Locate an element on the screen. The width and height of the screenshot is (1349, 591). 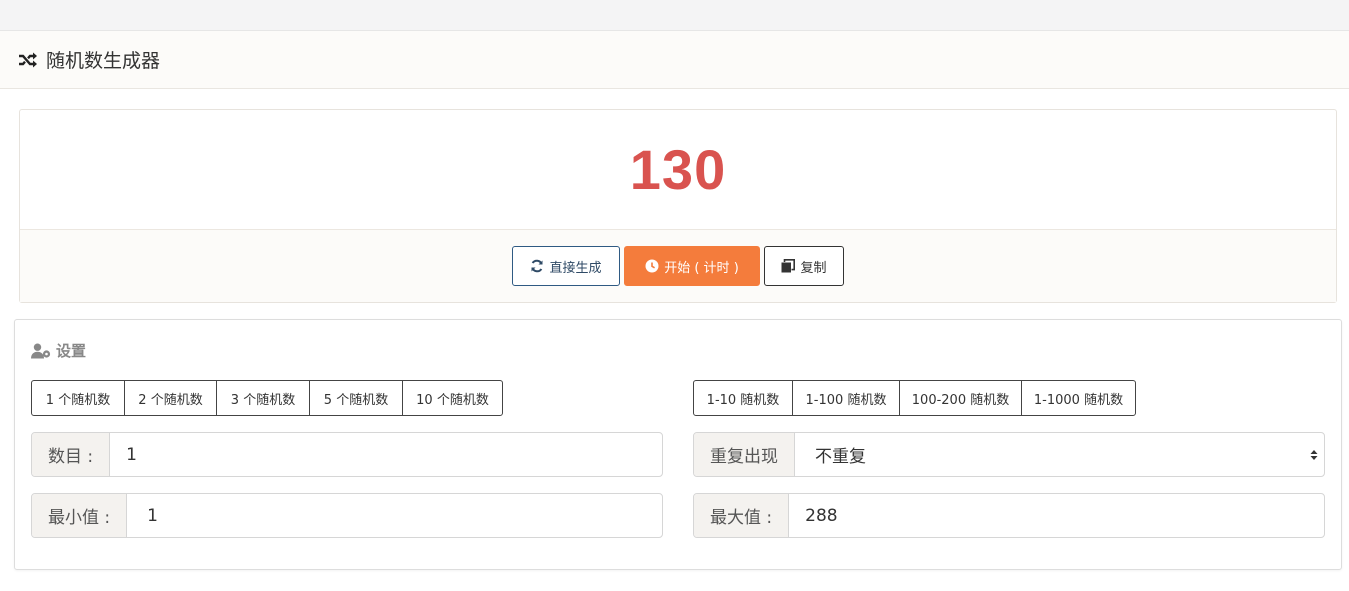
count-field: 数目 : 1 is located at coordinates (347, 454).